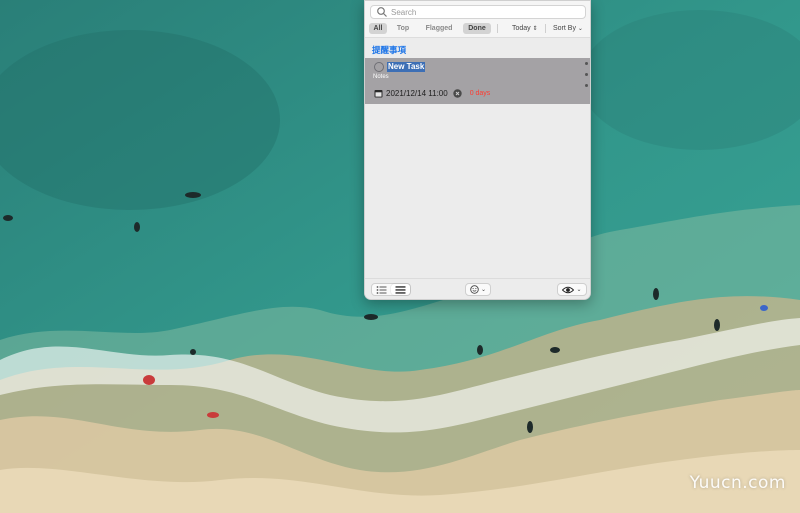 This screenshot has width=800, height=513. I want to click on clear-date-icon, so click(457, 93).